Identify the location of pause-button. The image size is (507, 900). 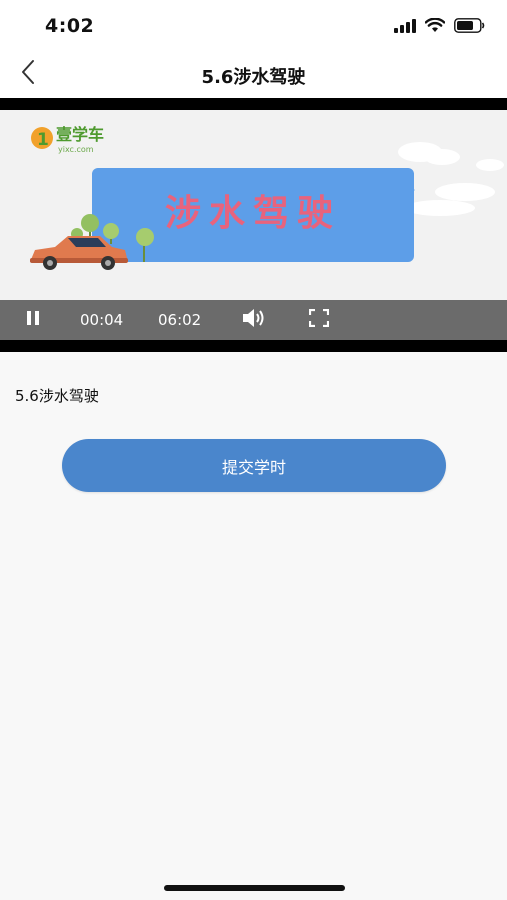
(33, 320).